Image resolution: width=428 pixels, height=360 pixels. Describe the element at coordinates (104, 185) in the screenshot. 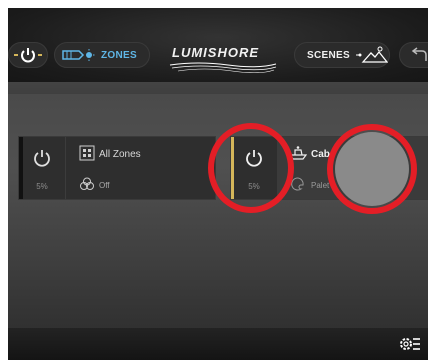

I see `zone-status: Off` at that location.